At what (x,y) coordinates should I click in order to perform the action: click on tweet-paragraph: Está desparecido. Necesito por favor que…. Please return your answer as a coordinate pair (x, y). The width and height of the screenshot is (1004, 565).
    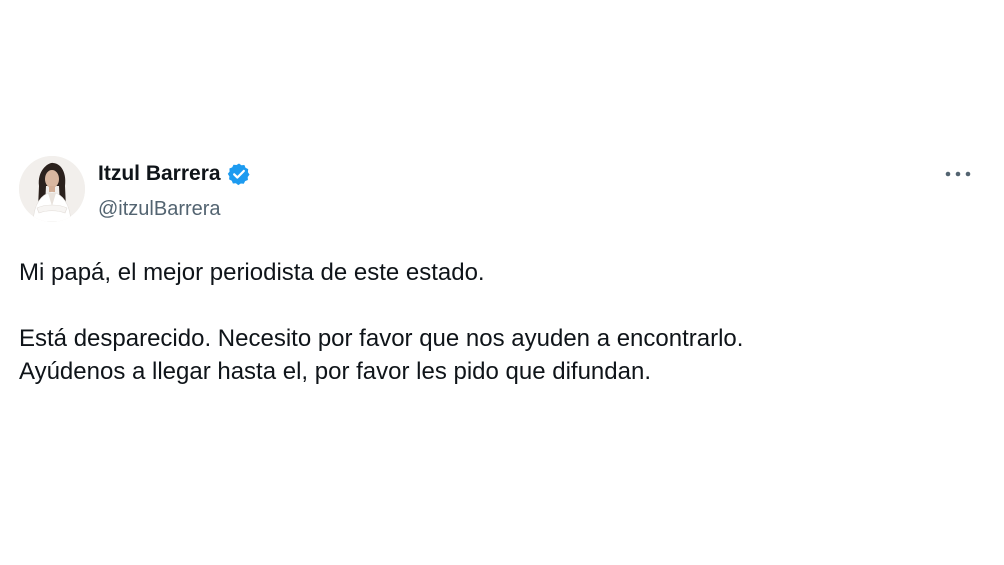
    Looking at the image, I should click on (381, 338).